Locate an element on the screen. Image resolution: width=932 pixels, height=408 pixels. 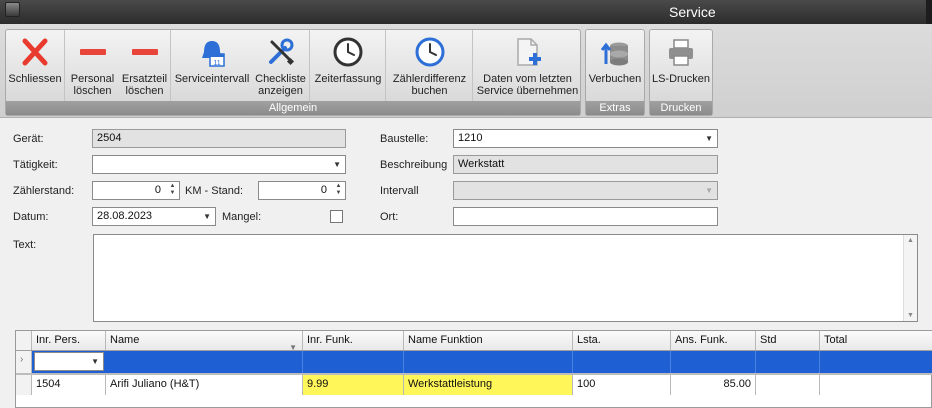
cell-name: Arifi Juliano (H&T) is located at coordinates (204, 385).